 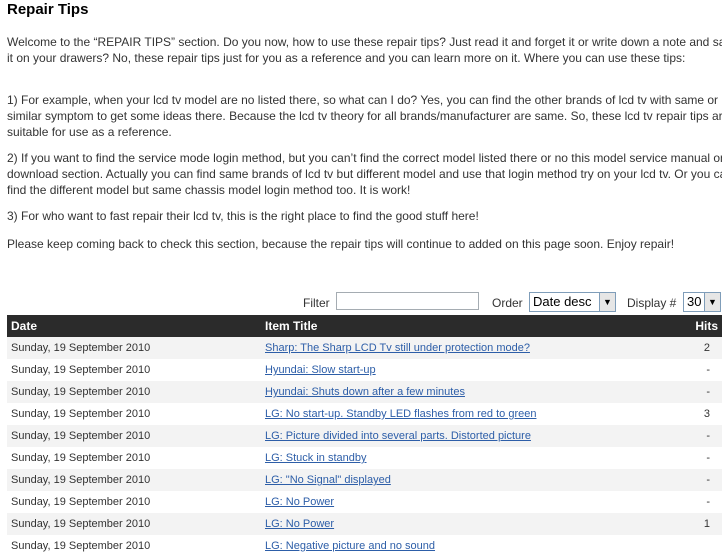 What do you see at coordinates (652, 303) in the screenshot?
I see `display-label: Display #` at bounding box center [652, 303].